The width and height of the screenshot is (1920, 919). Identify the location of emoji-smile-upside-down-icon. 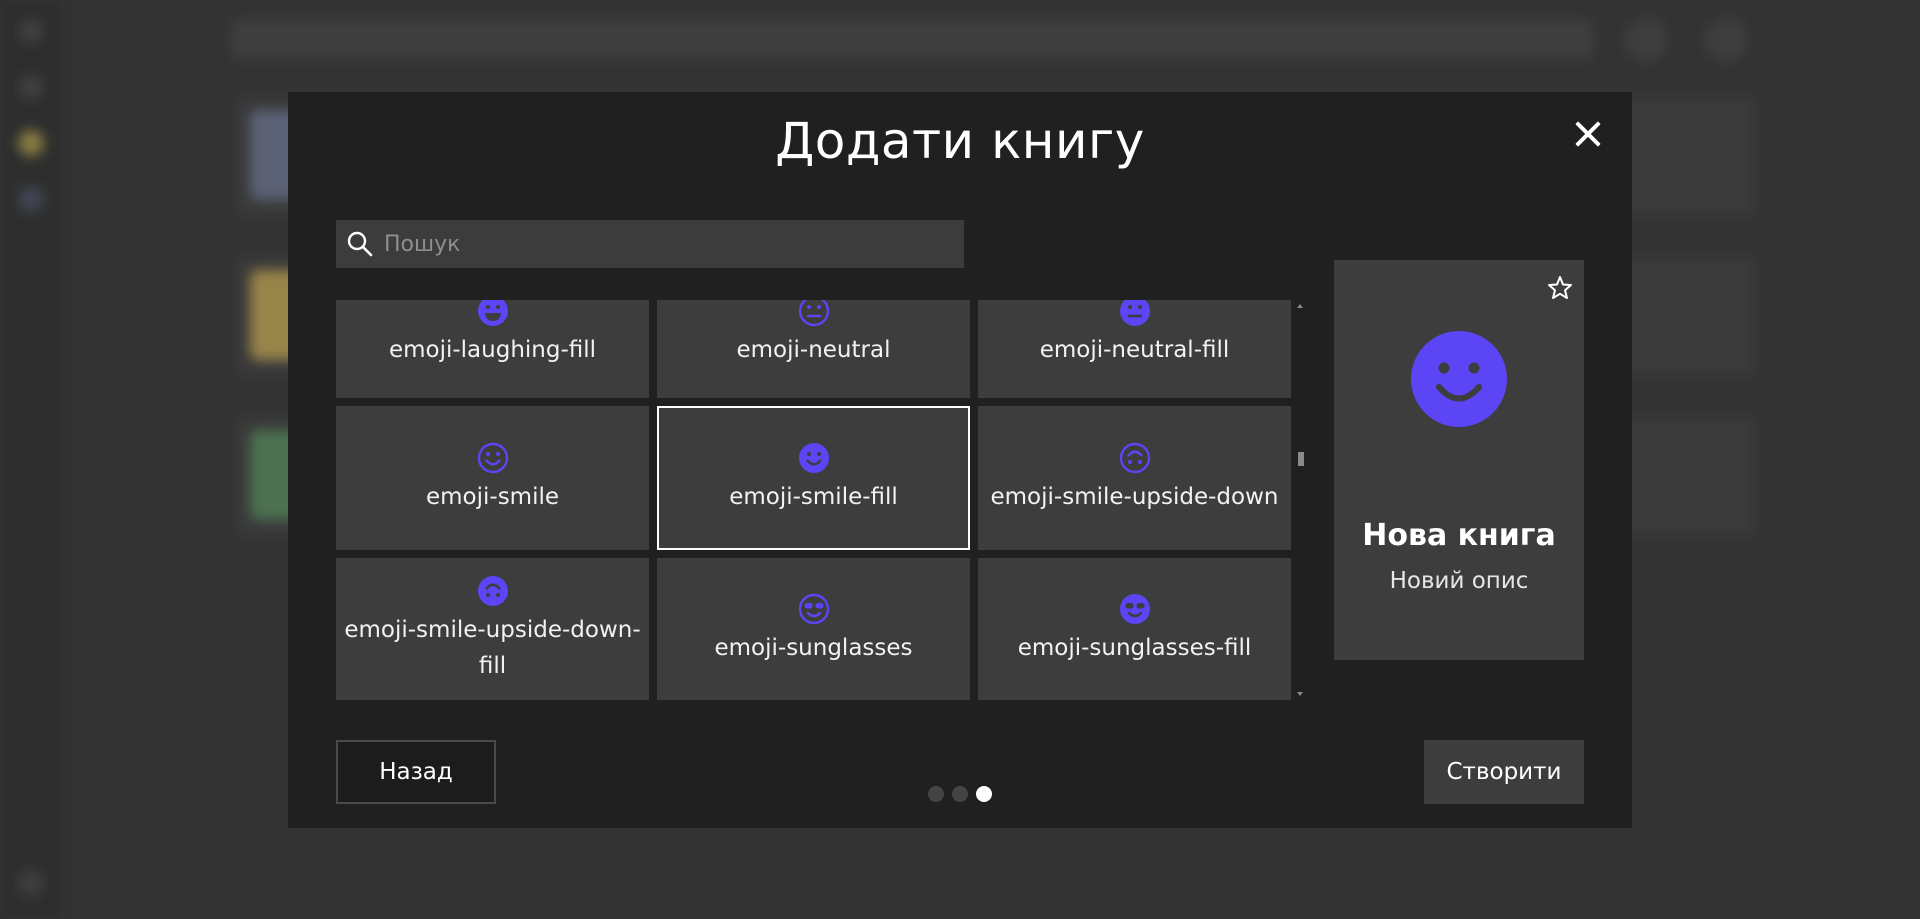
(1134, 458).